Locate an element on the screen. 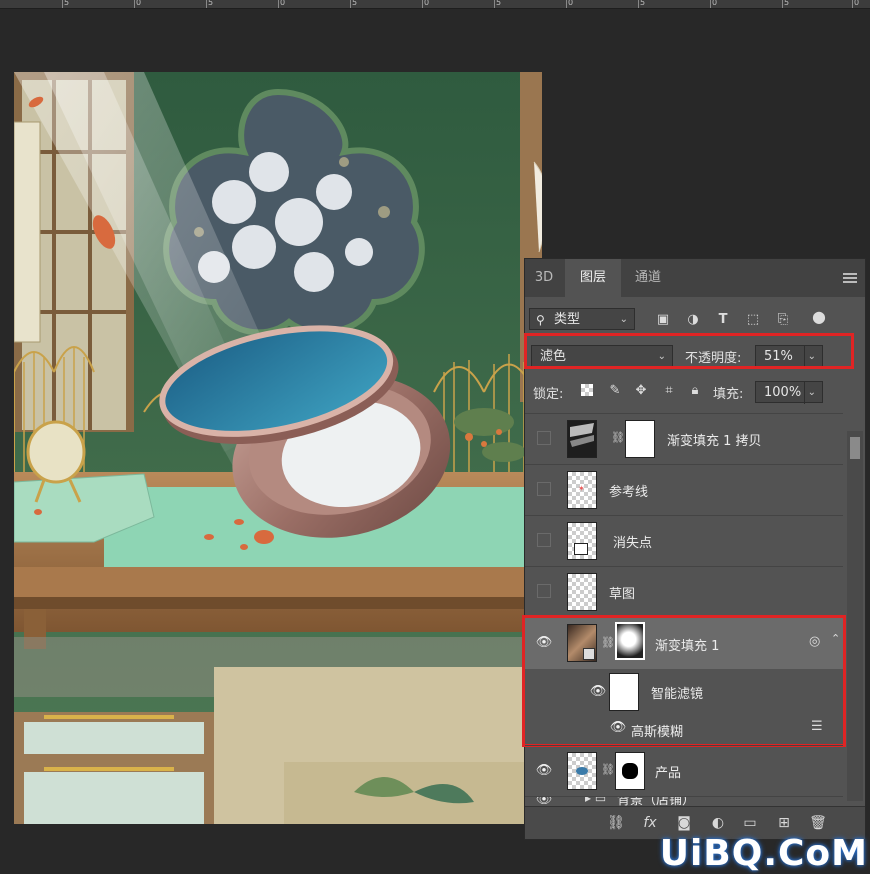  layer-row: 草图 is located at coordinates (684, 591).